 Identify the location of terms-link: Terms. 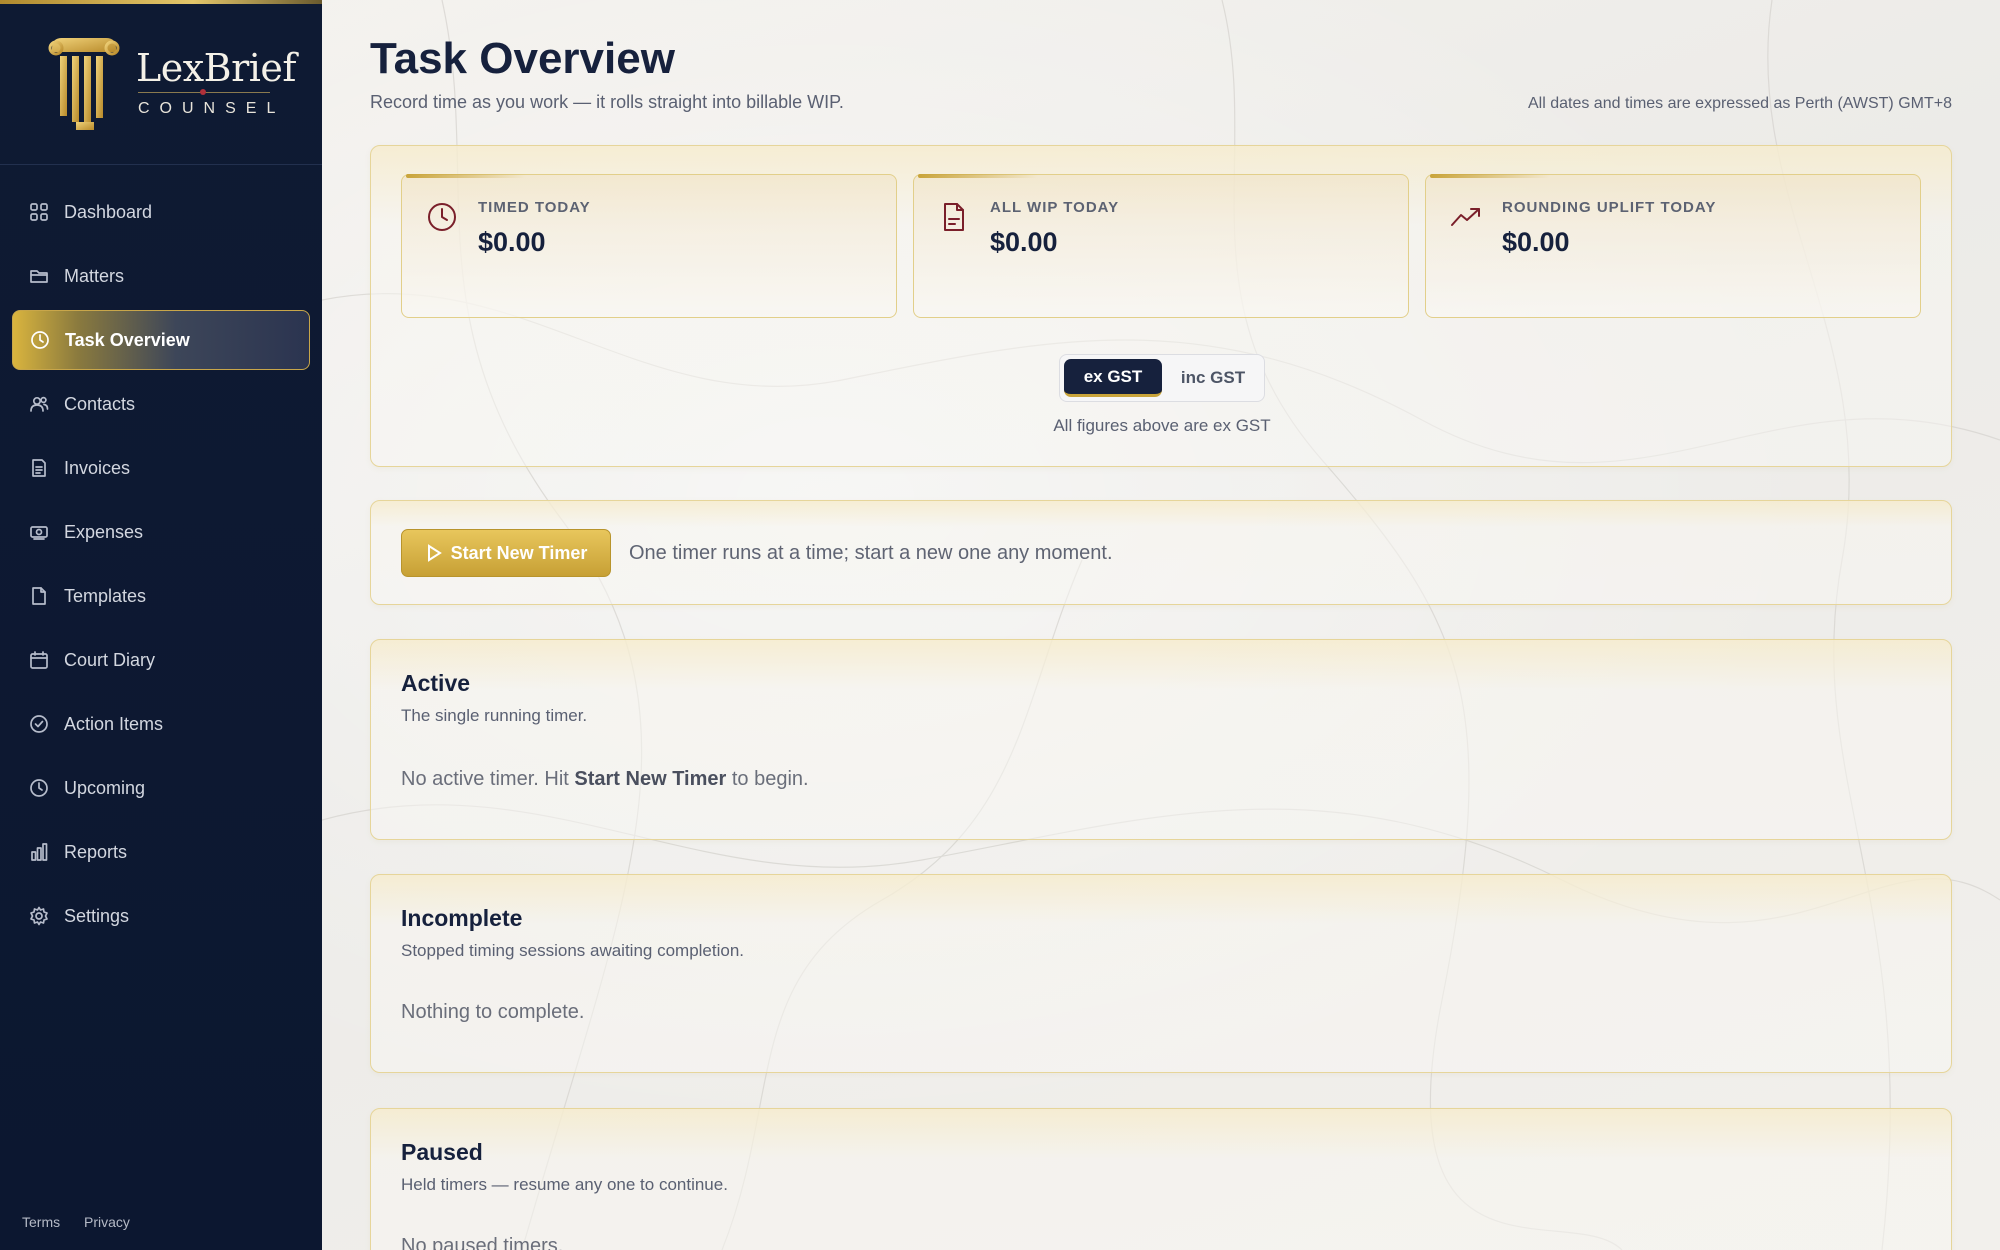
(41, 1222).